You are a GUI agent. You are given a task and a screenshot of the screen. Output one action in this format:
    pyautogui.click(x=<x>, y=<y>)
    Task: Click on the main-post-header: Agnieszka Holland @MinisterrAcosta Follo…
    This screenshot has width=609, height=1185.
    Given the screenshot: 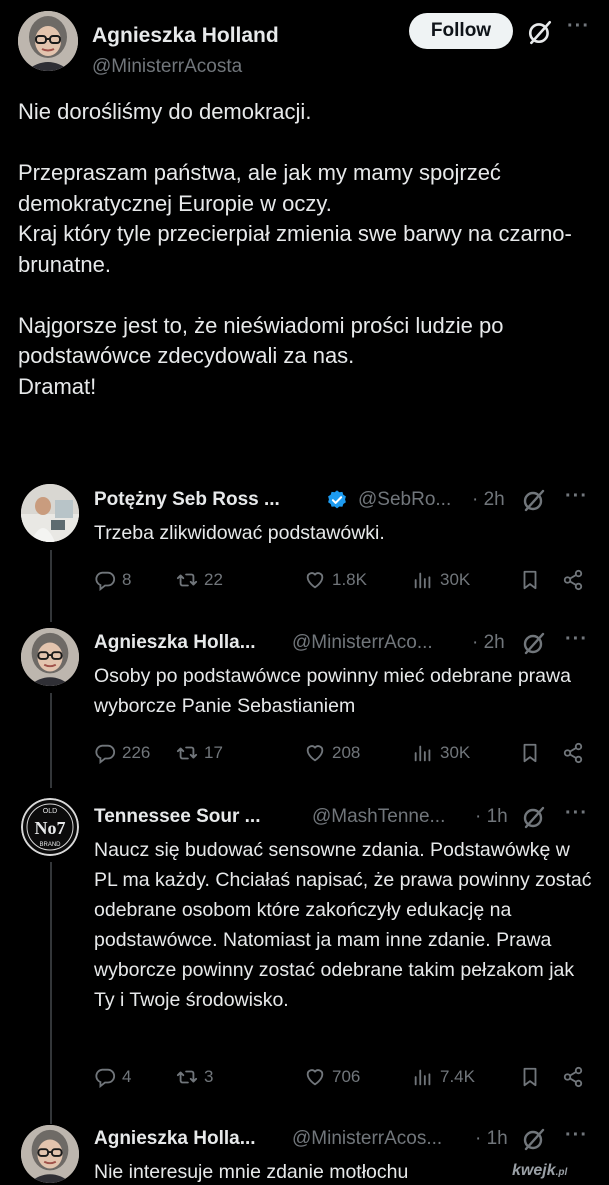 What is the action you would take?
    pyautogui.click(x=307, y=44)
    